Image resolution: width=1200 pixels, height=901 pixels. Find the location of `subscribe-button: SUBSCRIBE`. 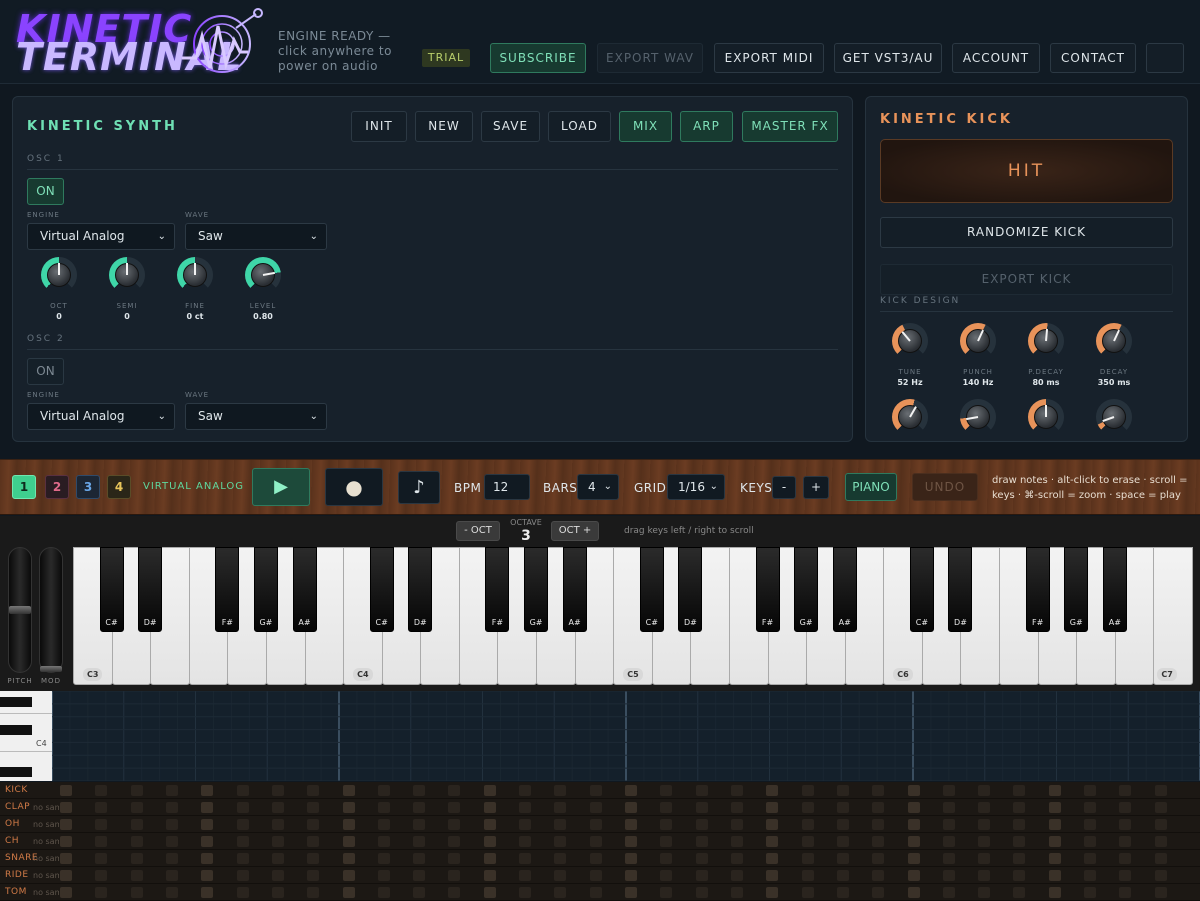

subscribe-button: SUBSCRIBE is located at coordinates (538, 58).